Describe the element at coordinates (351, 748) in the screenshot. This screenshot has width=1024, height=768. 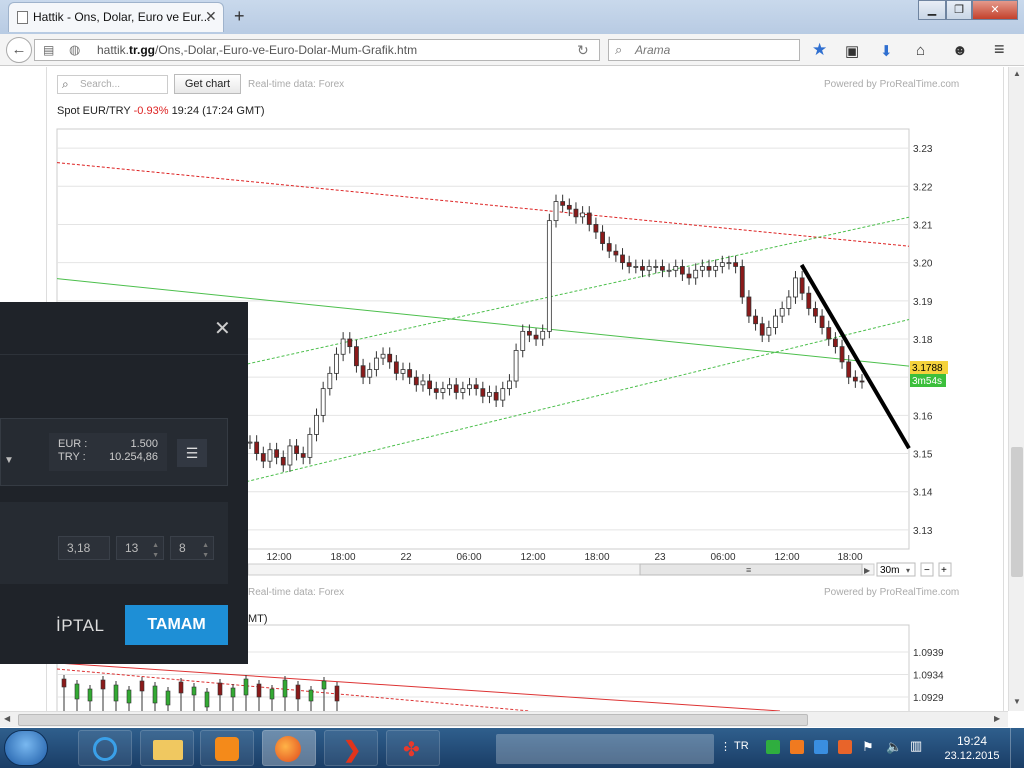
I see `app-taskbar-button: ❯` at that location.